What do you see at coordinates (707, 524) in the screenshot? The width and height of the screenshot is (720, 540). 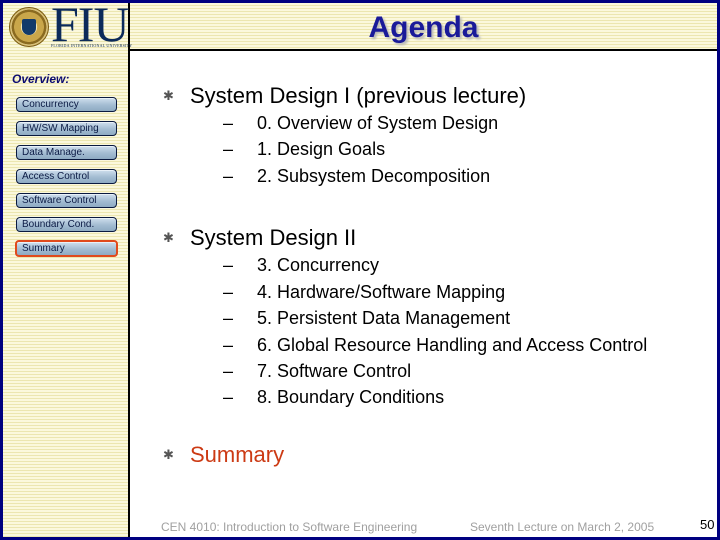 I see `page-number: 50` at bounding box center [707, 524].